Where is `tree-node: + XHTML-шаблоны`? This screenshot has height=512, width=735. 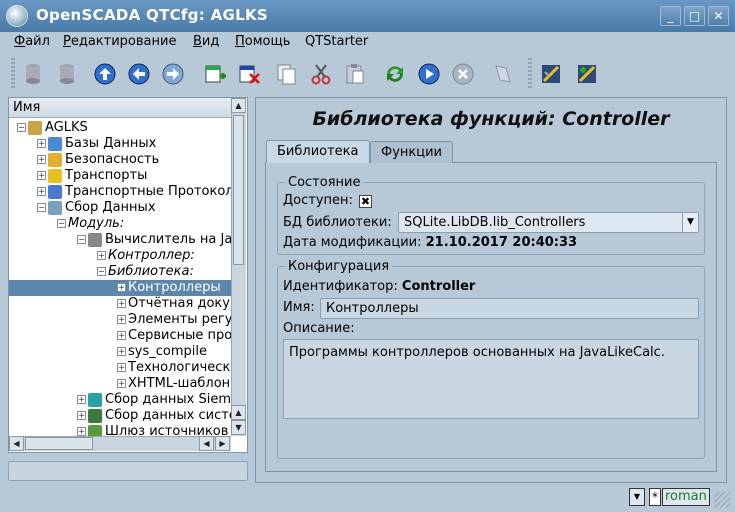
tree-node: + XHTML-шаблоны is located at coordinates (120, 384).